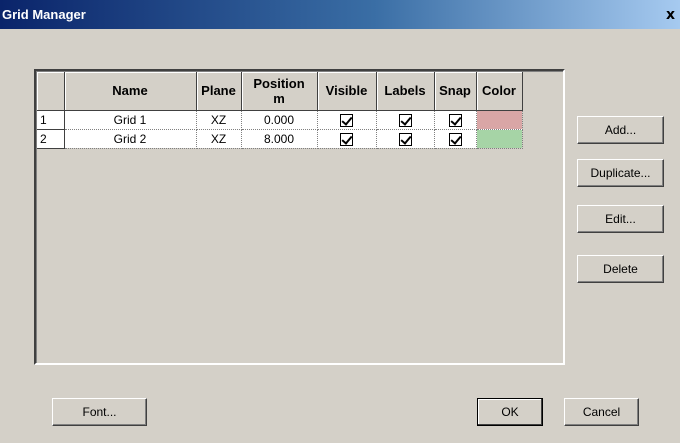  I want to click on cell-name: Grid 1, so click(130, 120).